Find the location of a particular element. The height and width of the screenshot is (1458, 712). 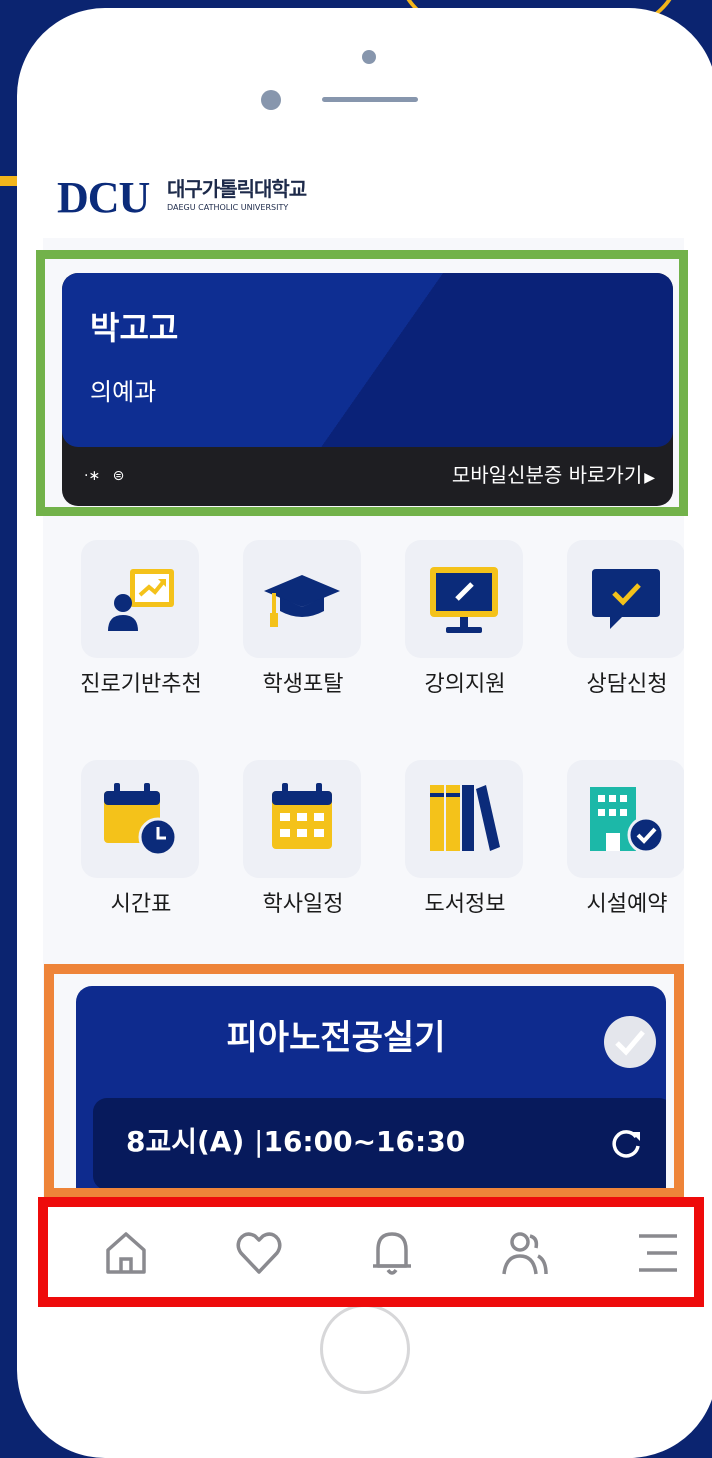

career-presentation-icon is located at coordinates (141, 600).